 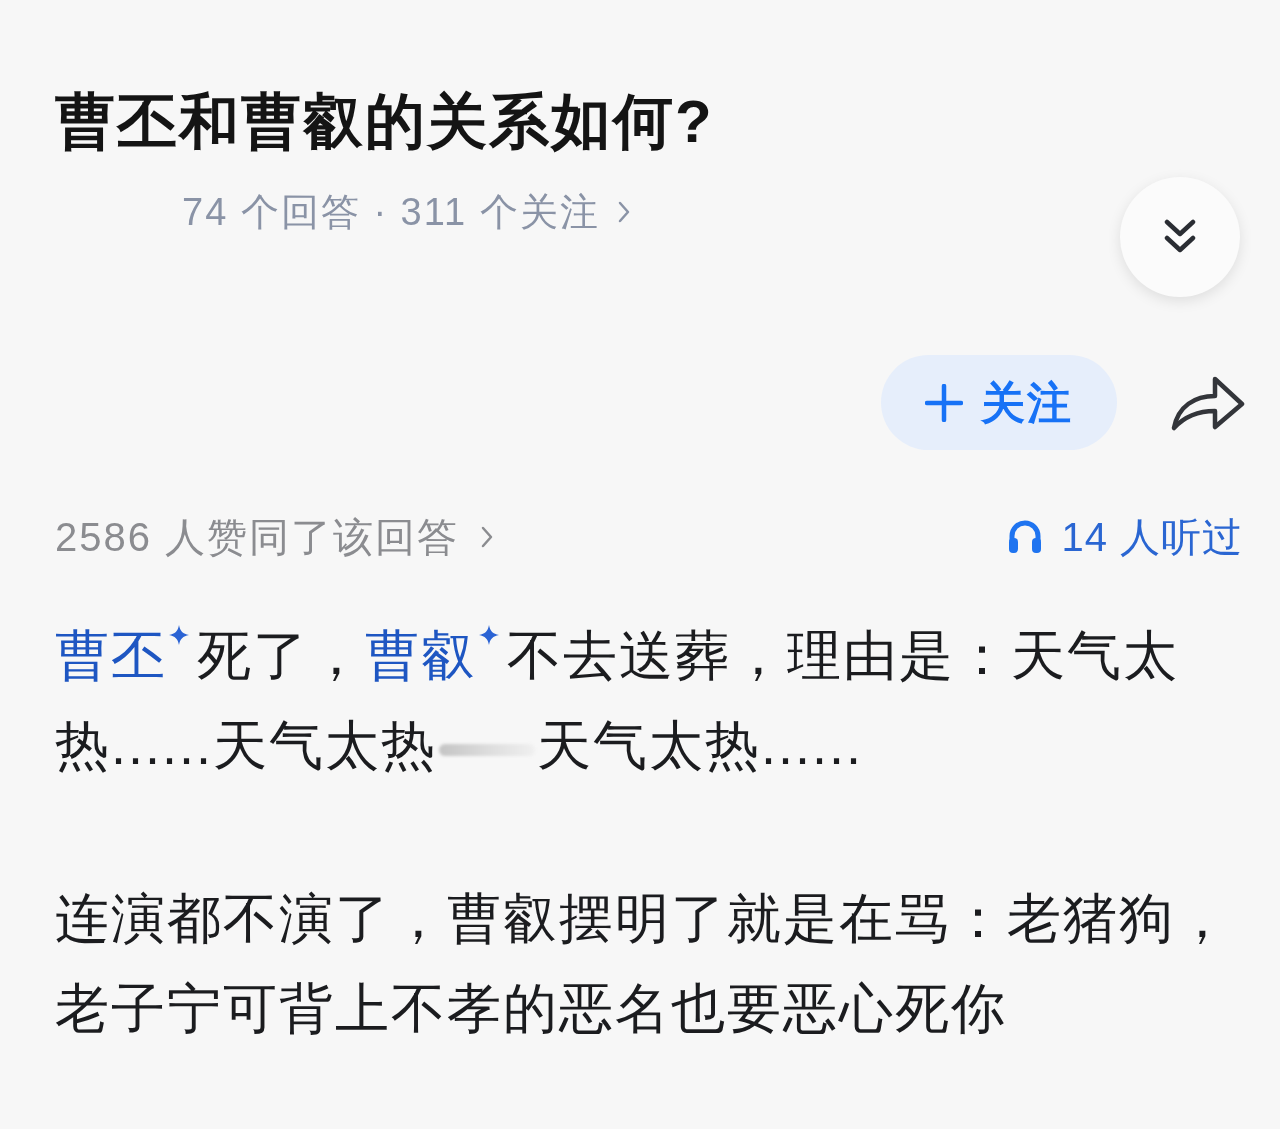 I want to click on double-chevron-down-icon, so click(x=1180, y=237).